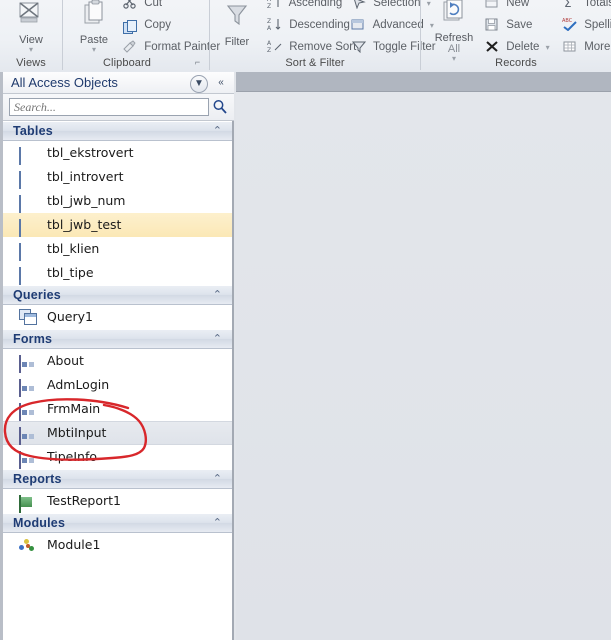 The height and width of the screenshot is (640, 611). What do you see at coordinates (118, 83) in the screenshot?
I see `nav-pane-header: All Access Objects ▼ «` at bounding box center [118, 83].